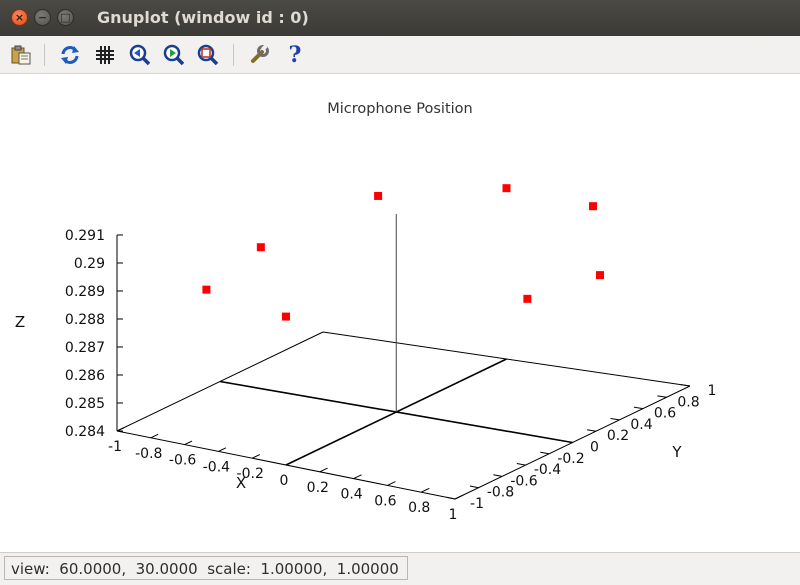 The height and width of the screenshot is (585, 800). Describe the element at coordinates (85, 292) in the screenshot. I see `z-tick-label: 0.289` at that location.